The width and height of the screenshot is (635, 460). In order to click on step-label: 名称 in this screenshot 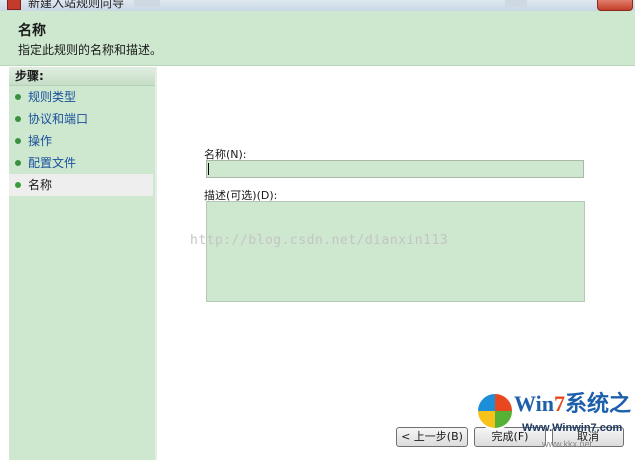, I will do `click(40, 185)`.